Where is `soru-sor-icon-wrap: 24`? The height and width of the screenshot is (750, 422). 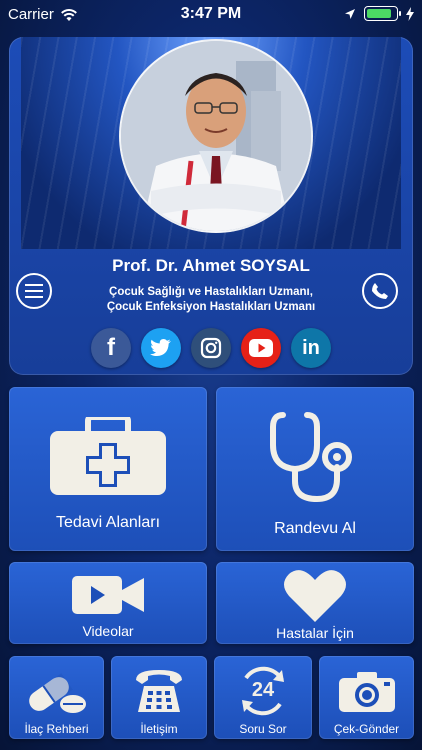 soru-sor-icon-wrap: 24 is located at coordinates (263, 691).